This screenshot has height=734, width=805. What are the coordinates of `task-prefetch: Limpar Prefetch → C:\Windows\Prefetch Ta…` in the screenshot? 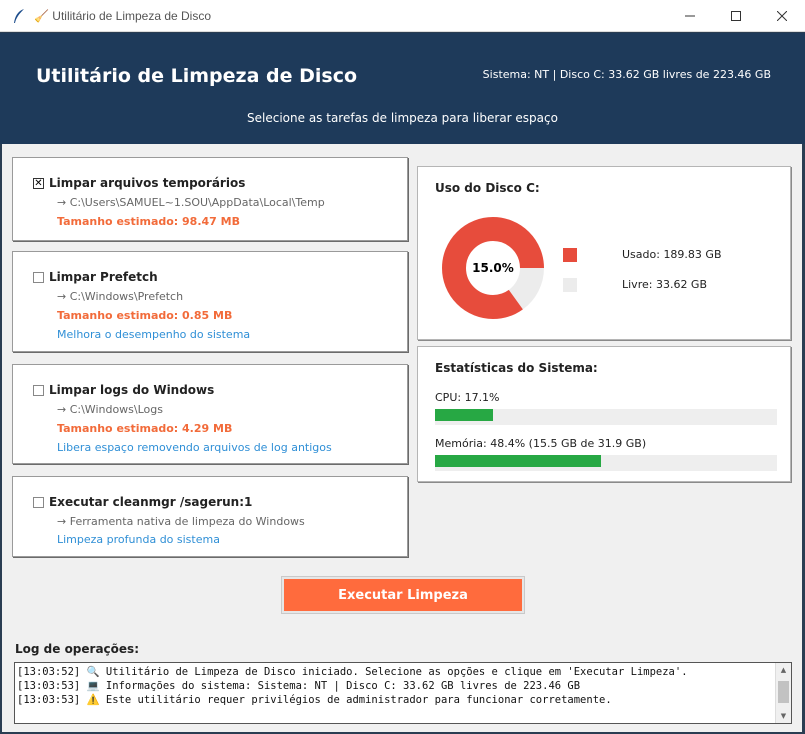 It's located at (210, 301).